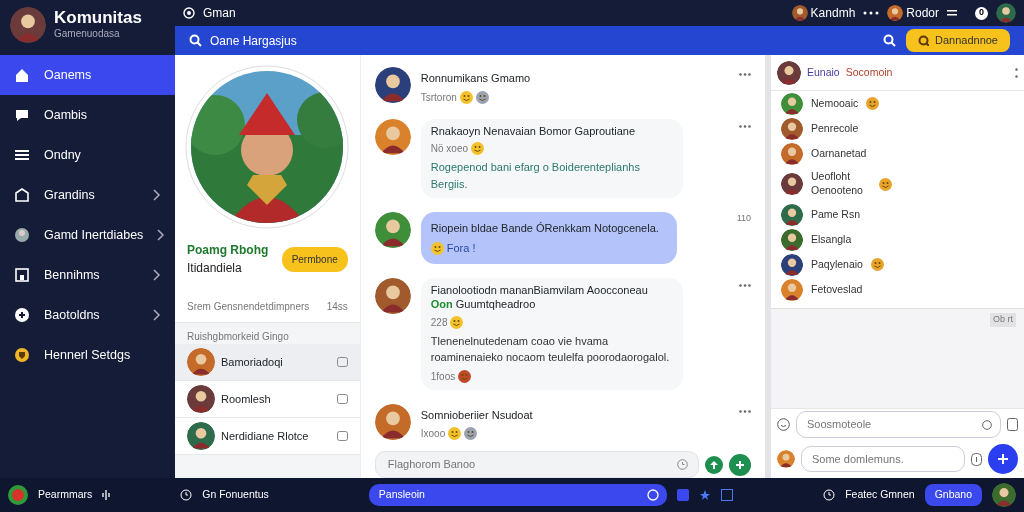  What do you see at coordinates (87, 34) in the screenshot?
I see `app-subtitle: Gamenuodasa` at bounding box center [87, 34].